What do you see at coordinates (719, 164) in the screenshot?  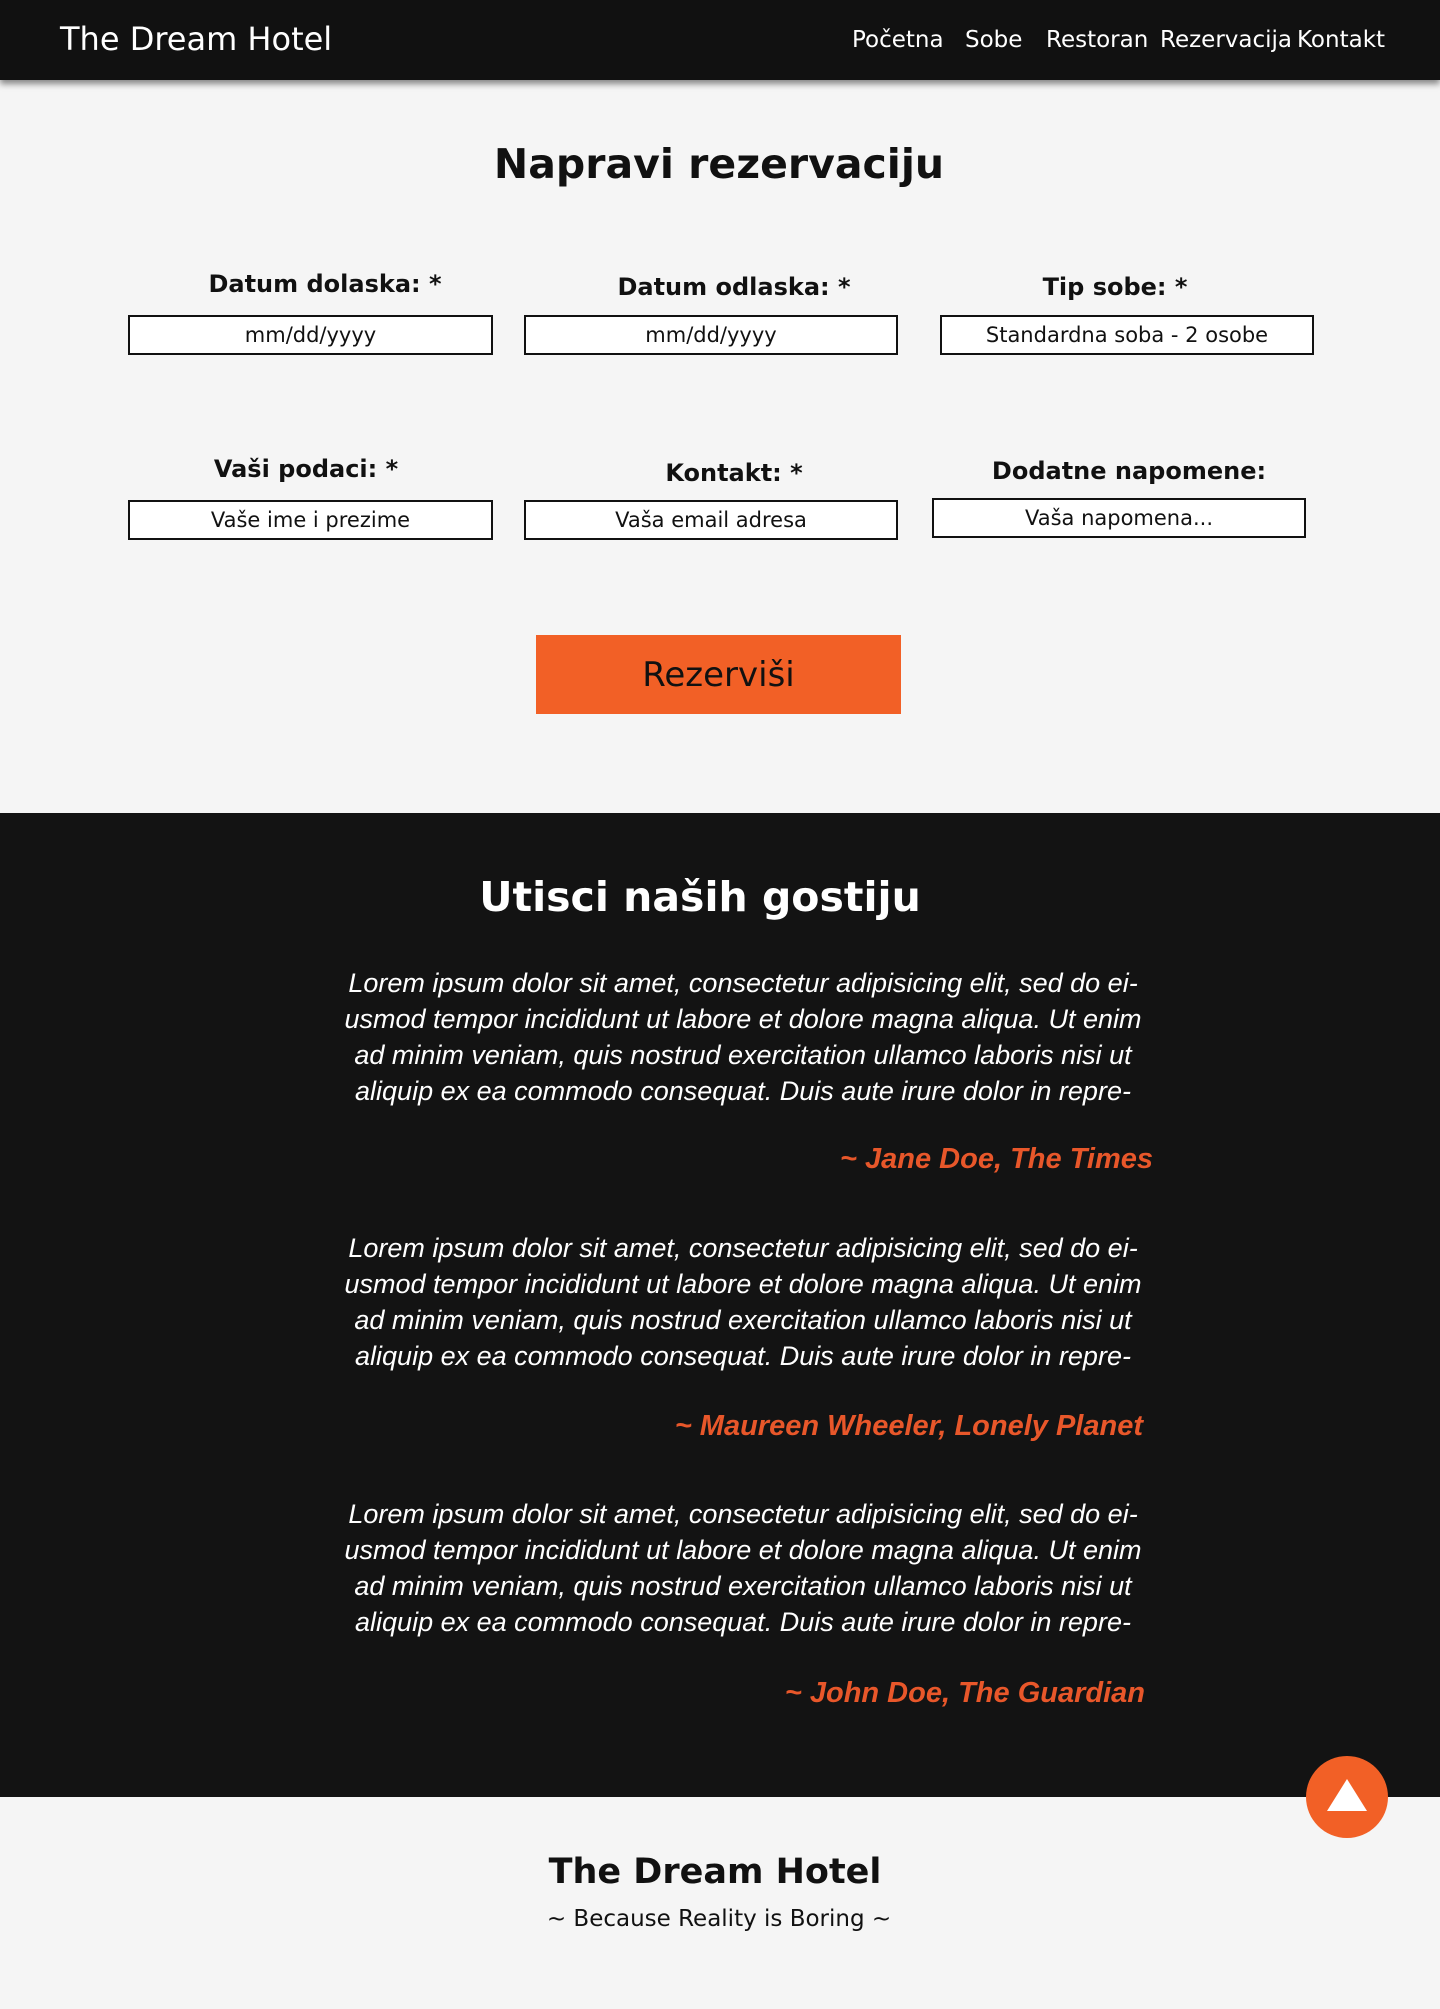 I see `reservation-title: Napravi rezervaciju` at bounding box center [719, 164].